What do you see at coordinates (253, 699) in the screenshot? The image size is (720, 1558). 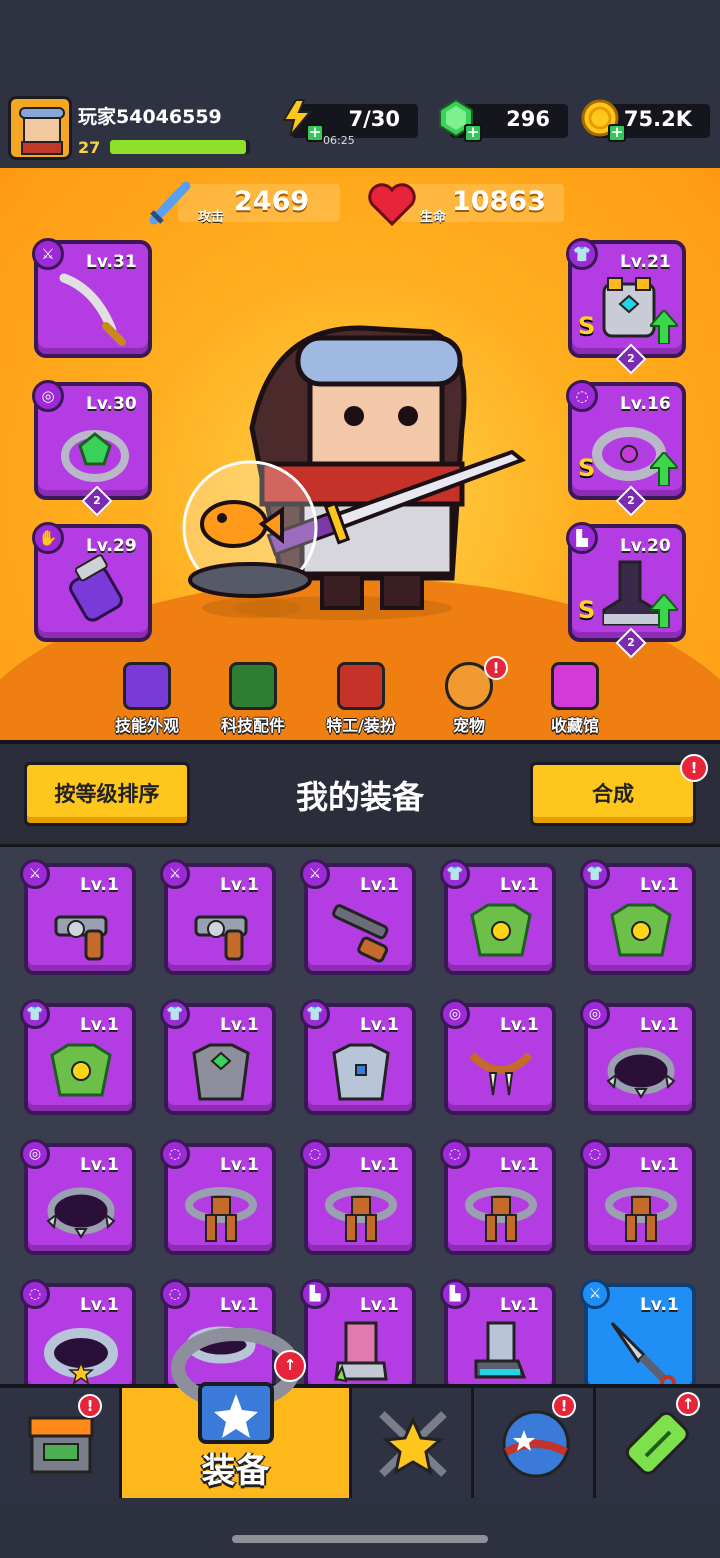 I see `nav-tech-parts: 科技配件` at bounding box center [253, 699].